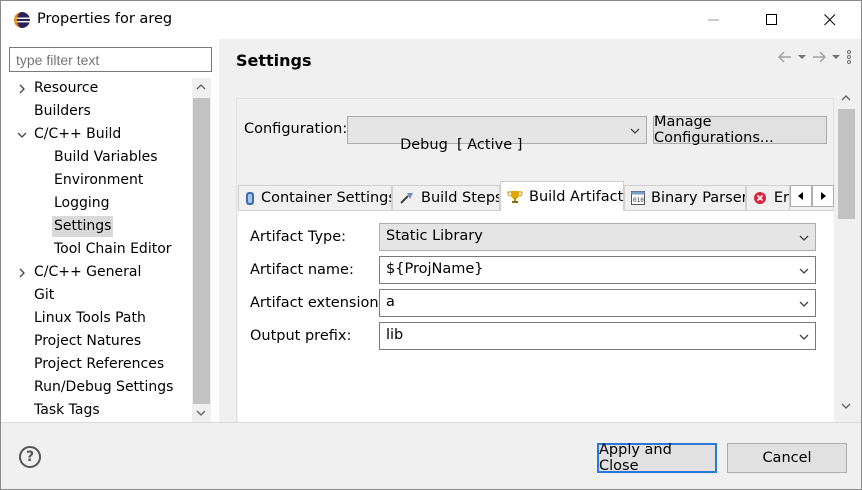  Describe the element at coordinates (435, 269) in the screenshot. I see `artifact-name-value: ${ProjName}` at that location.